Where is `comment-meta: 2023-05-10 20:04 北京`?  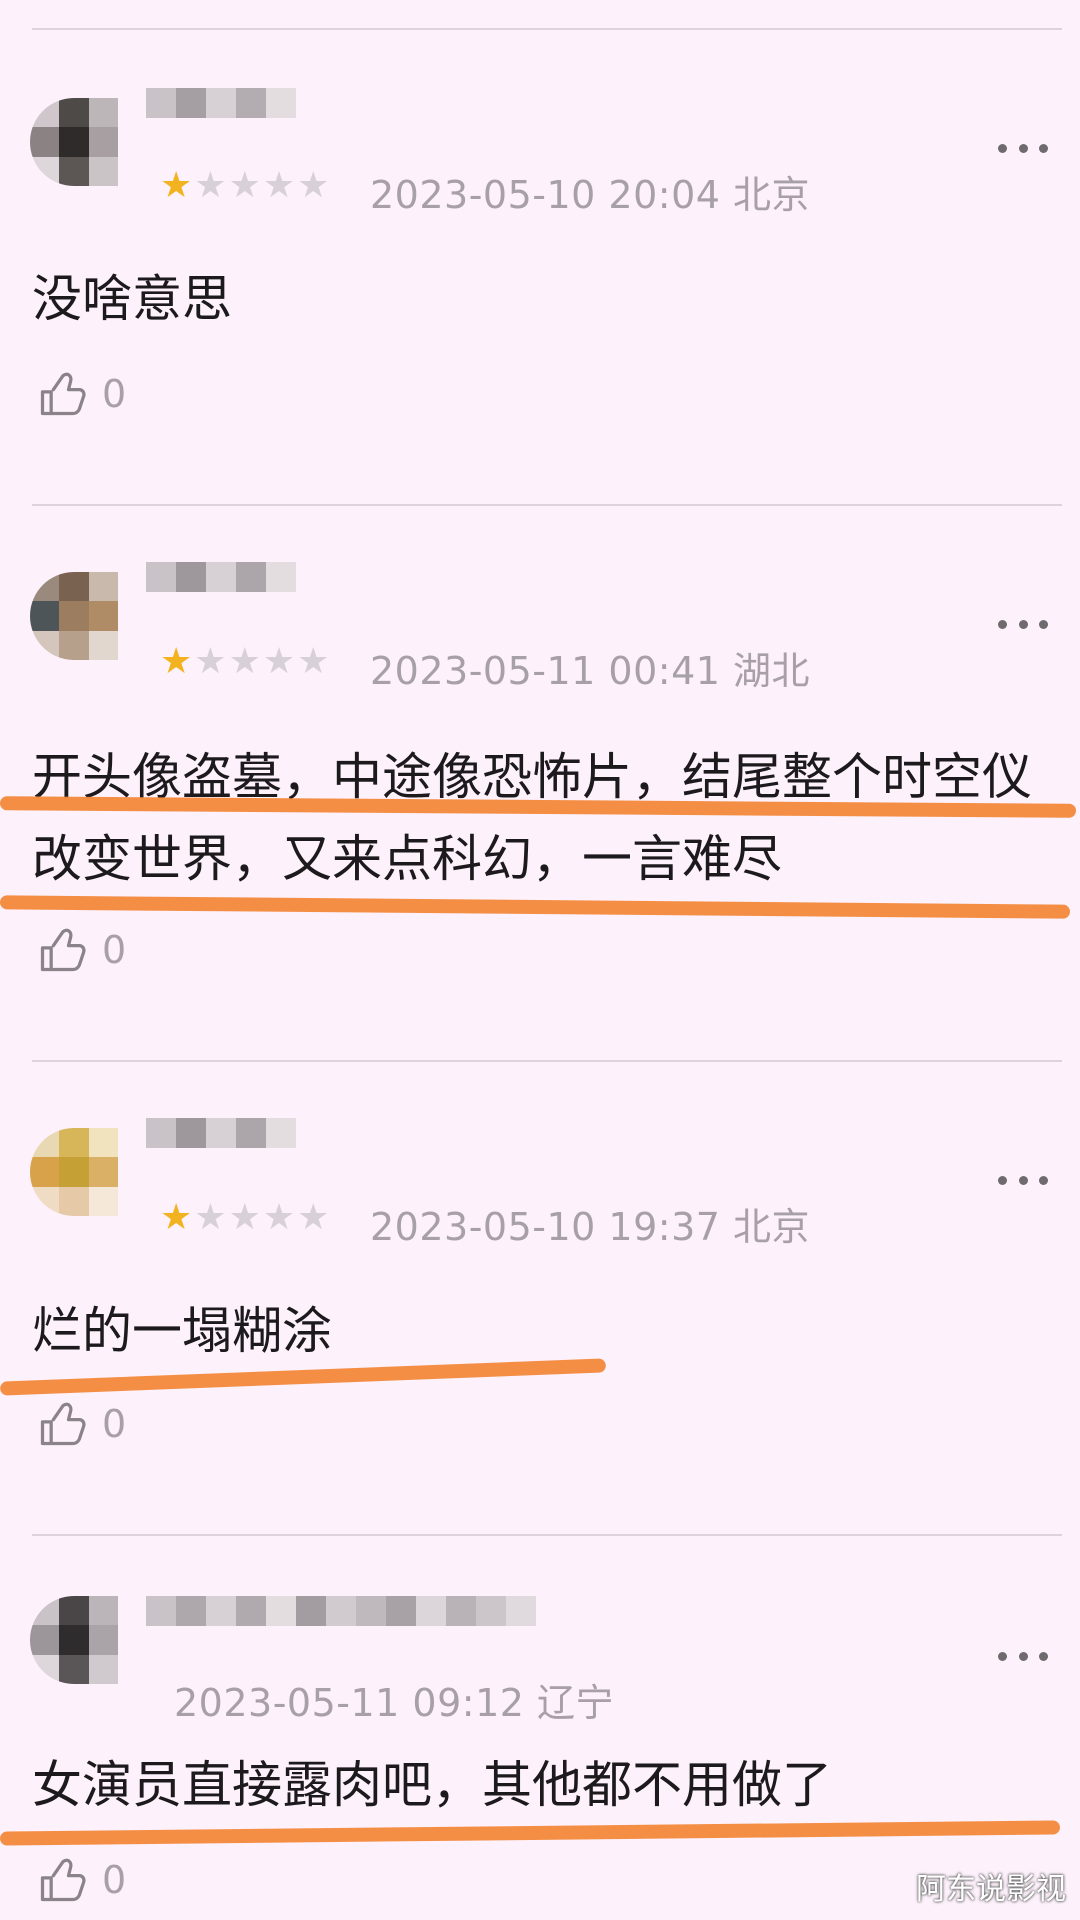
comment-meta: 2023-05-10 20:04 北京 is located at coordinates (590, 191).